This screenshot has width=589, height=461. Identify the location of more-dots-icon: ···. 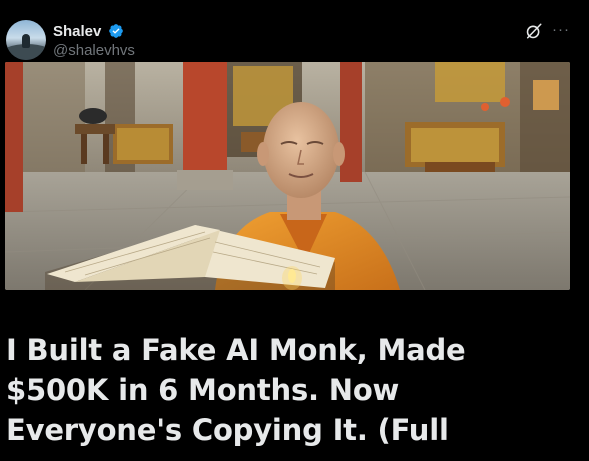
(563, 30).